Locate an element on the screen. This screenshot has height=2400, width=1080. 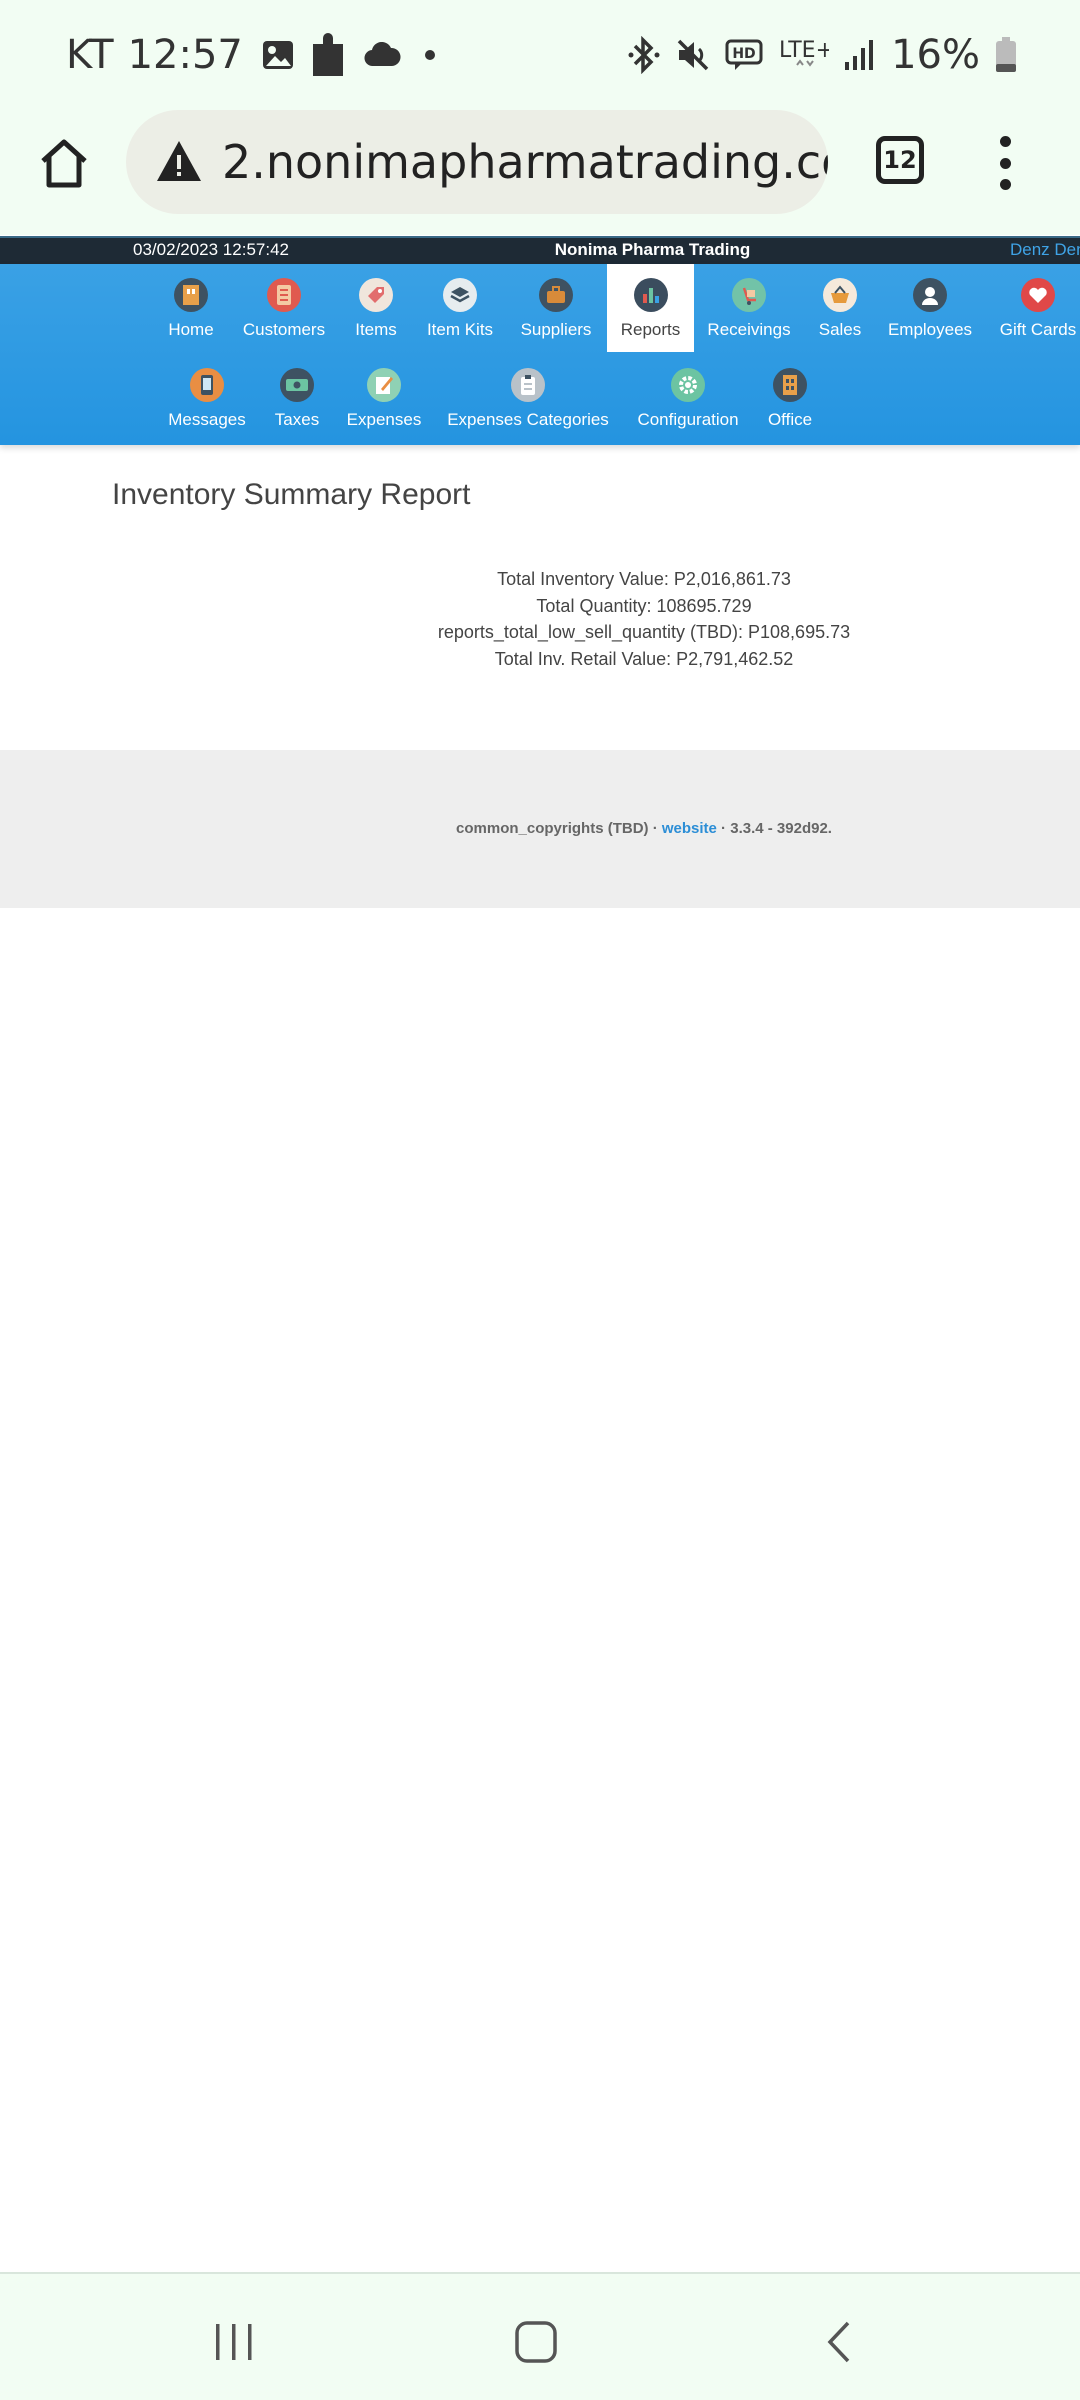
system-nav-bar is located at coordinates (540, 2336).